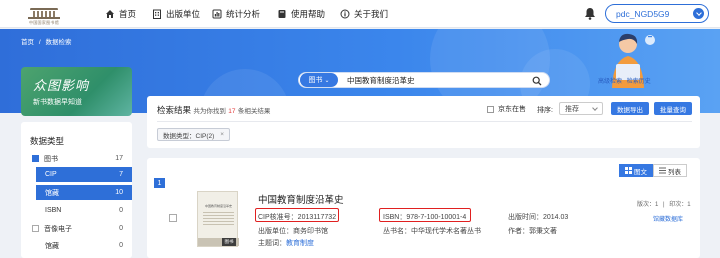 The image size is (720, 258). What do you see at coordinates (425, 215) in the screenshot?
I see `isbn-highlight-box` at bounding box center [425, 215].